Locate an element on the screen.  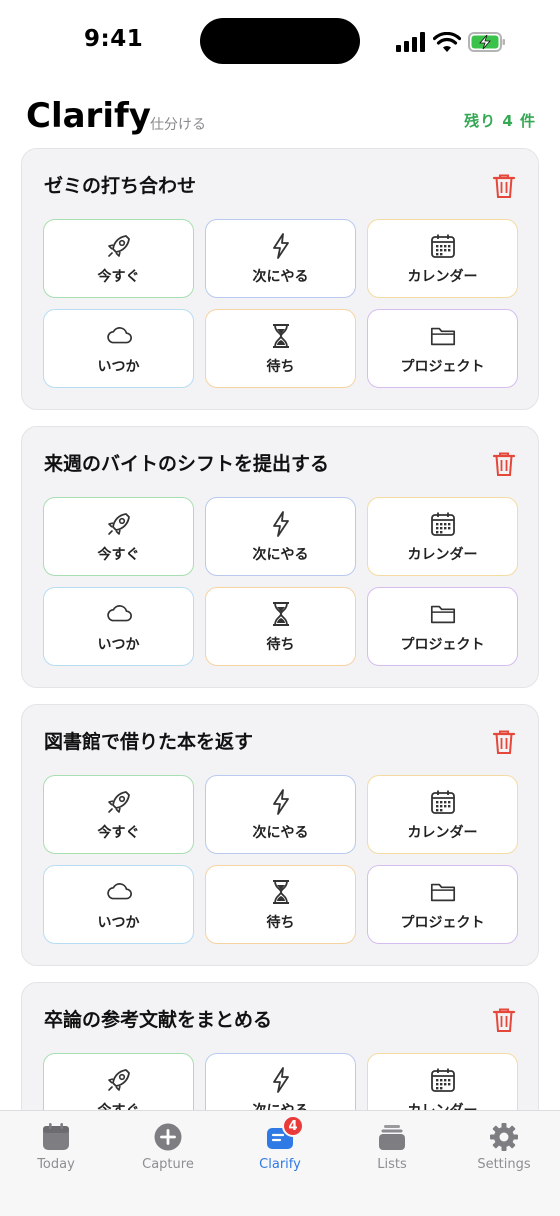
battery-charging-icon is located at coordinates (486, 42).